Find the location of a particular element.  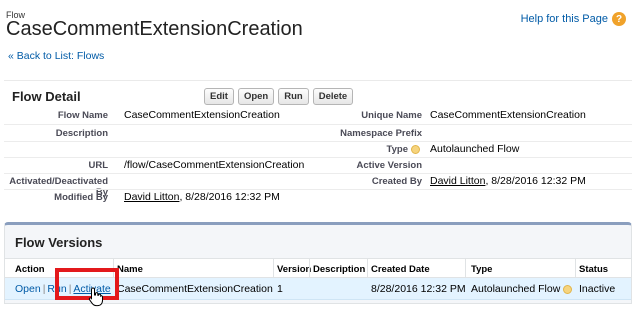

namespace-prefix-label: Namespace Prefix is located at coordinates (381, 133).